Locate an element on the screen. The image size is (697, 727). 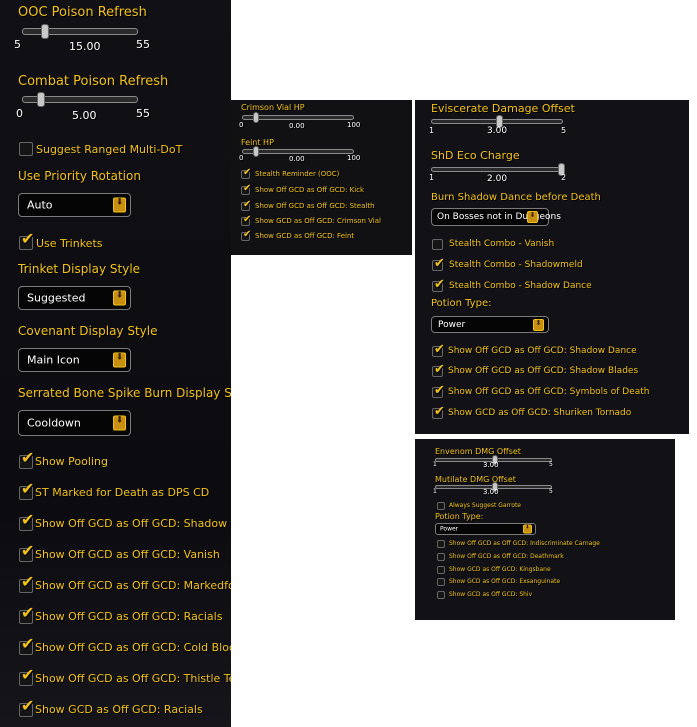
sub-offgcd-shadow-dance-checkbox: ✔ is located at coordinates (438, 349).